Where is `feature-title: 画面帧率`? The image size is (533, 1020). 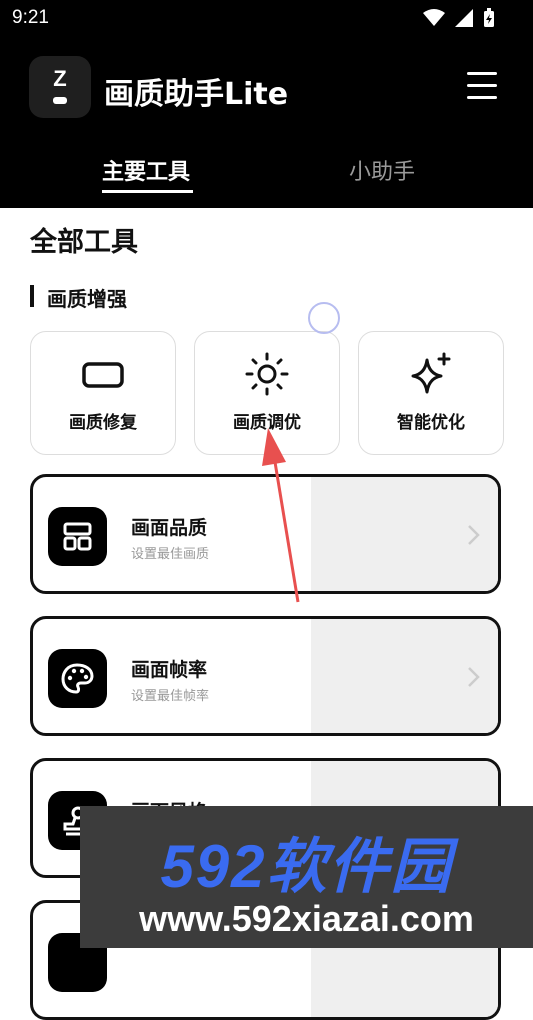
feature-title: 画面帧率 is located at coordinates (169, 670).